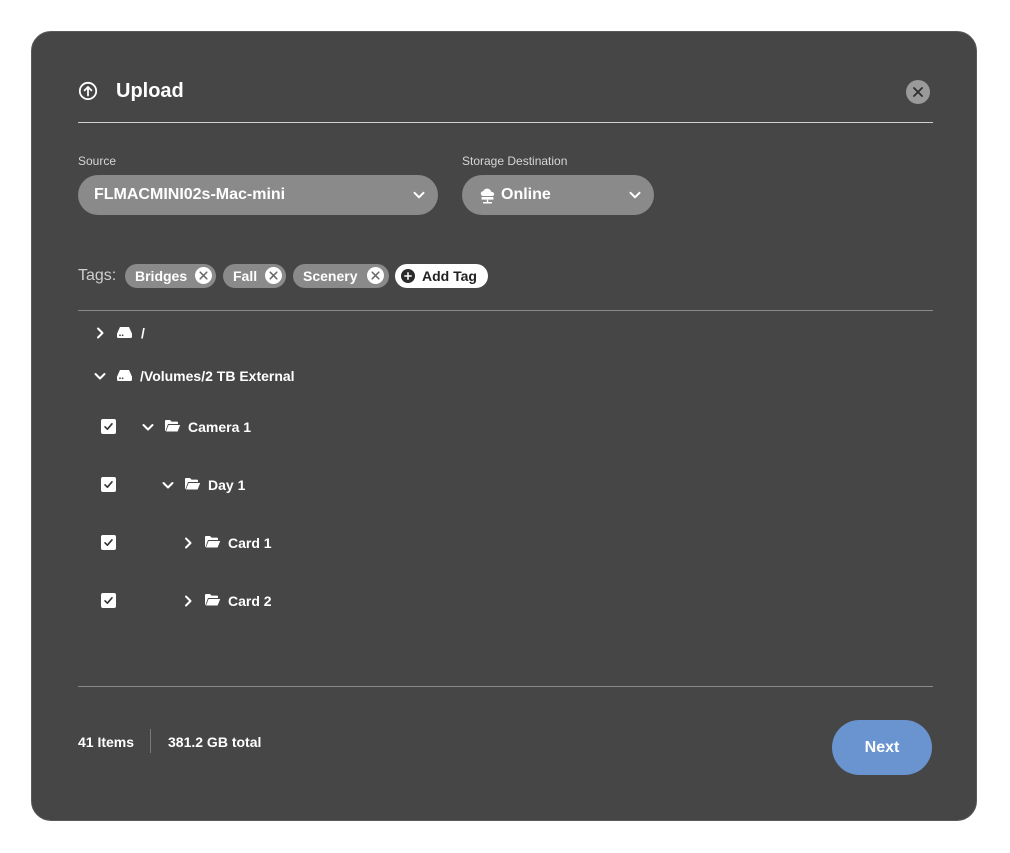 Image resolution: width=1010 pixels, height=853 pixels. Describe the element at coordinates (161, 276) in the screenshot. I see `tag-label: Bridges` at that location.